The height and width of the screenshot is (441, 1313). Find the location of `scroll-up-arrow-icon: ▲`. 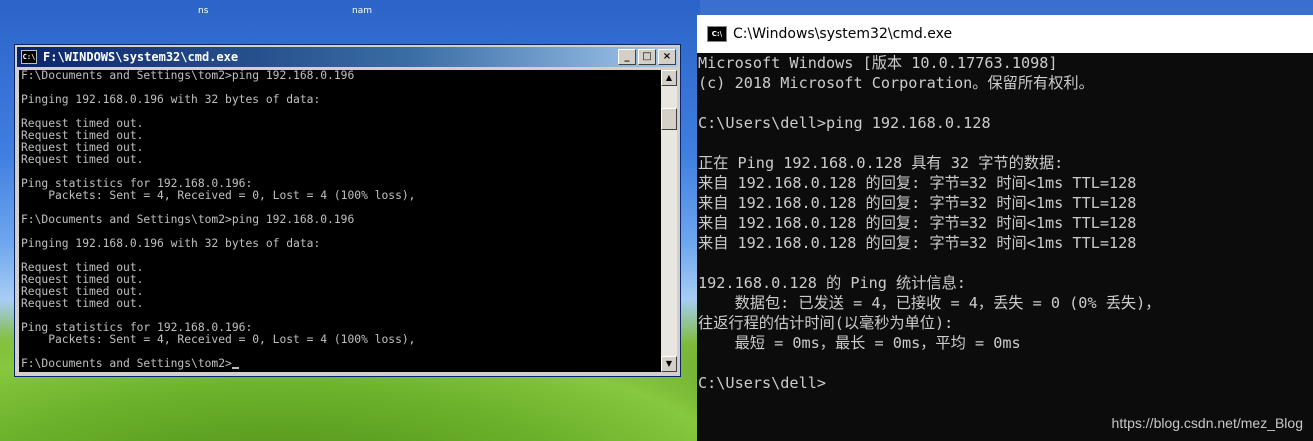

scroll-up-arrow-icon: ▲ is located at coordinates (669, 78).